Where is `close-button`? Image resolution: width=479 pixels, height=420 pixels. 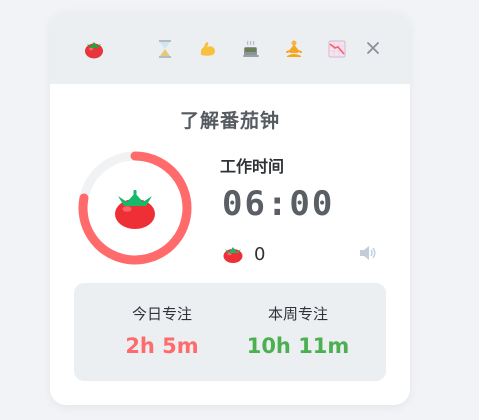 close-button is located at coordinates (373, 48).